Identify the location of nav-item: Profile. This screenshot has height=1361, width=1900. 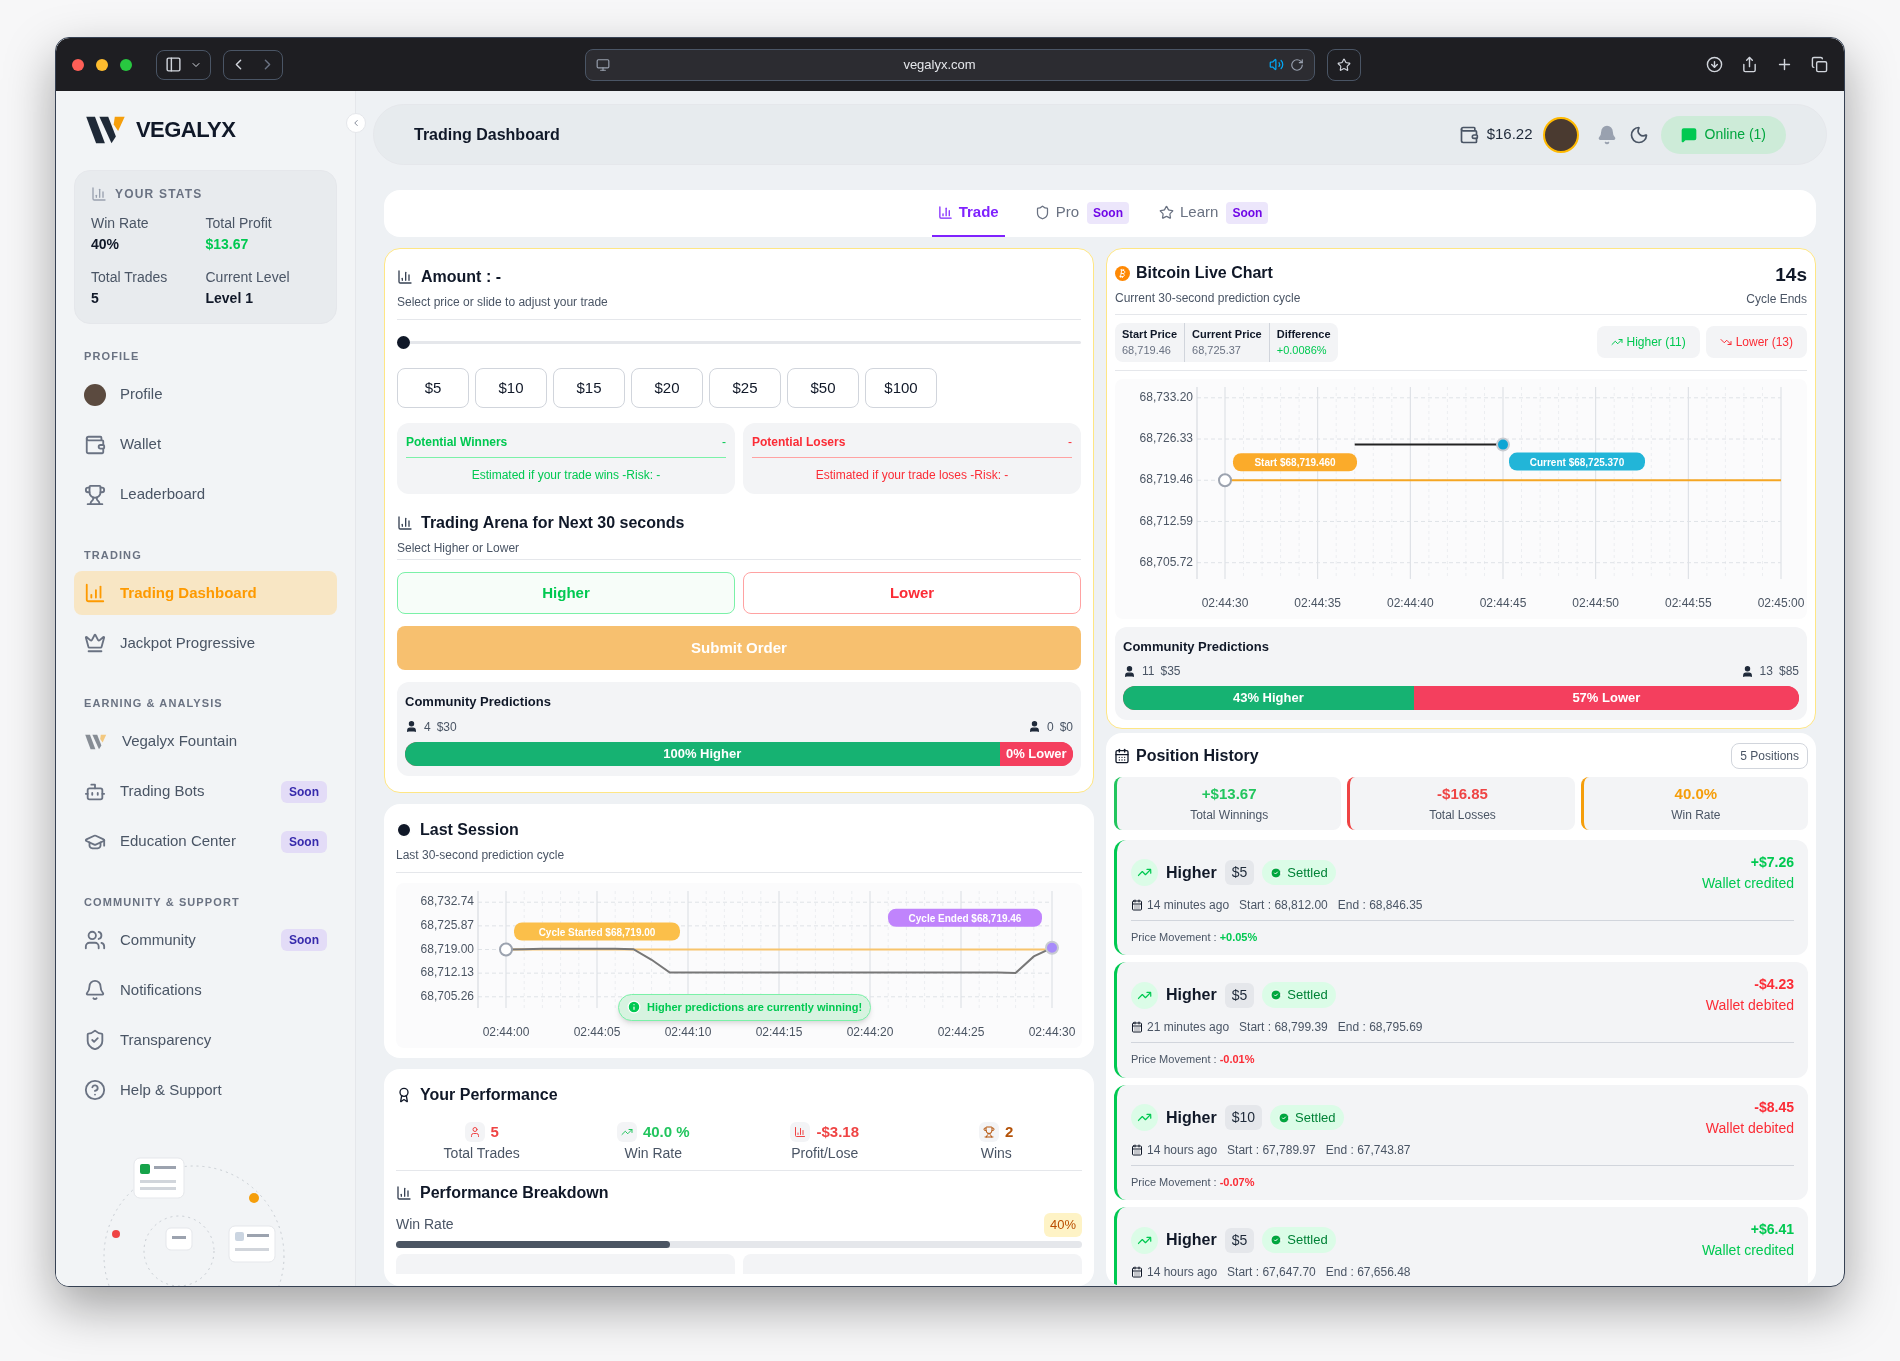
(205, 394).